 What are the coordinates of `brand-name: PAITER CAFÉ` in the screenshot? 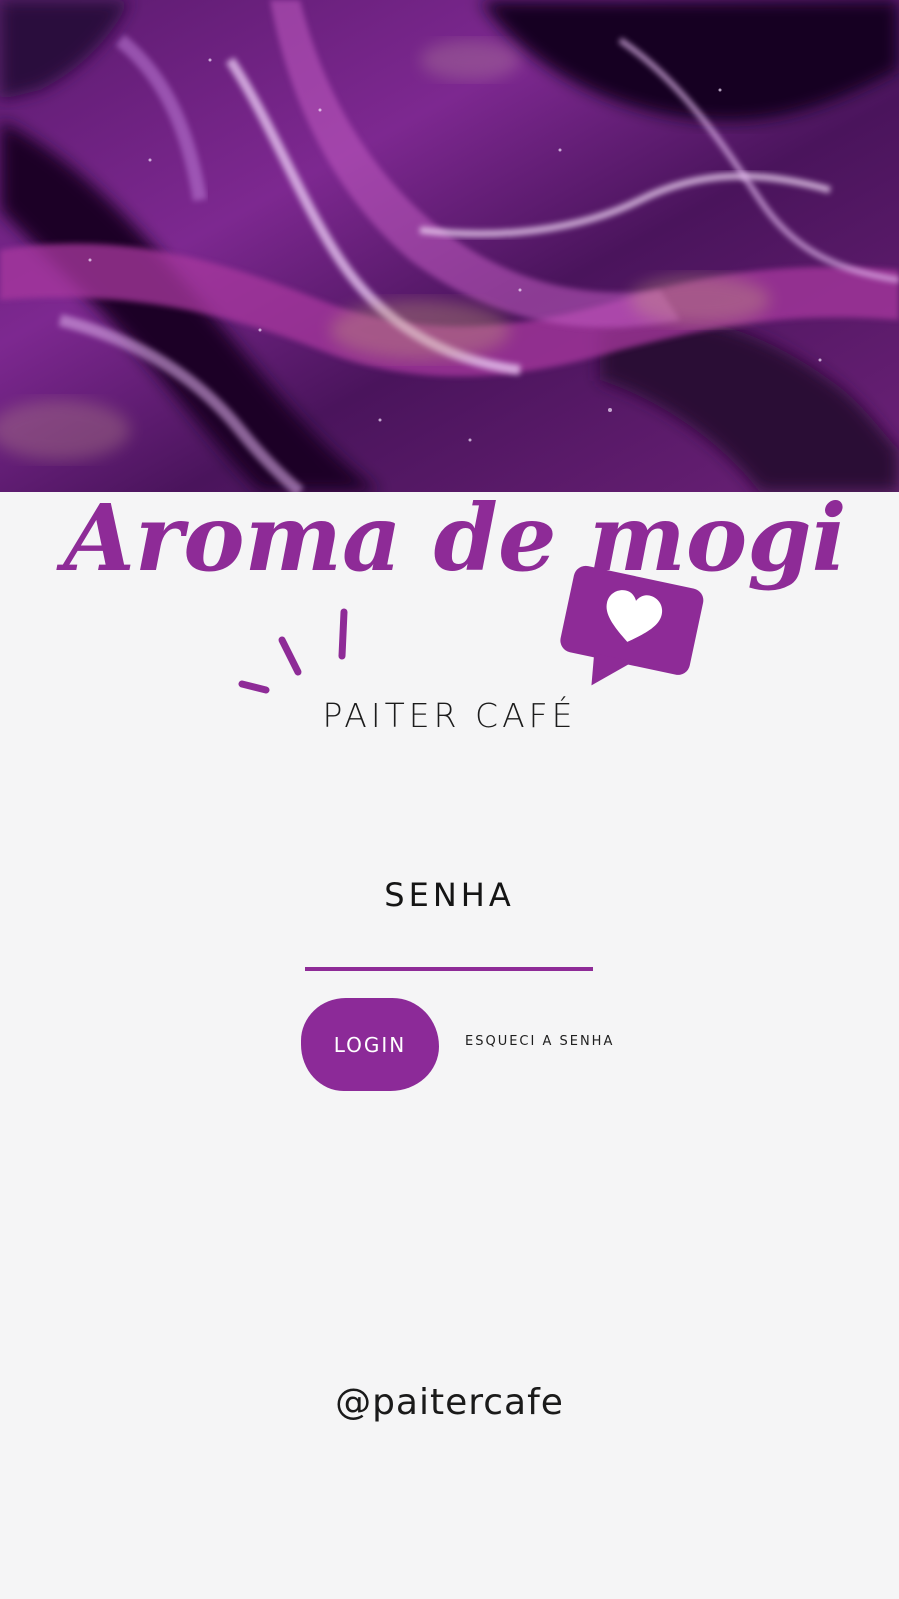 It's located at (449, 715).